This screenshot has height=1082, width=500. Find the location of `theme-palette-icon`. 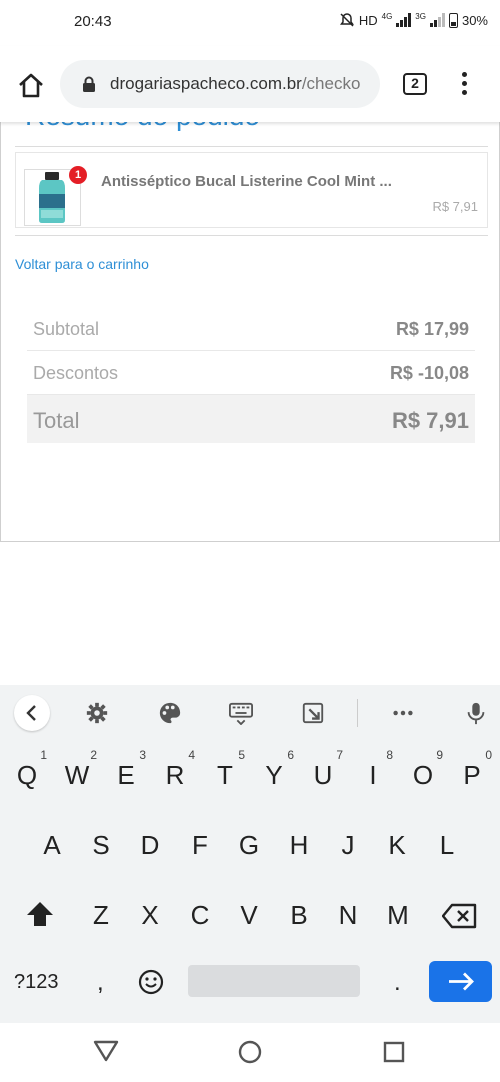

theme-palette-icon is located at coordinates (170, 713).